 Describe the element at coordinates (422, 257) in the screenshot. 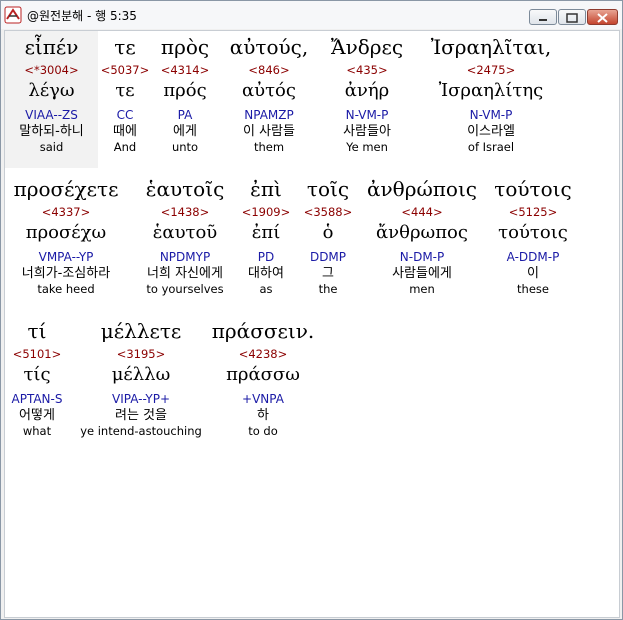

I see `morphology-code: N-DM-P` at that location.